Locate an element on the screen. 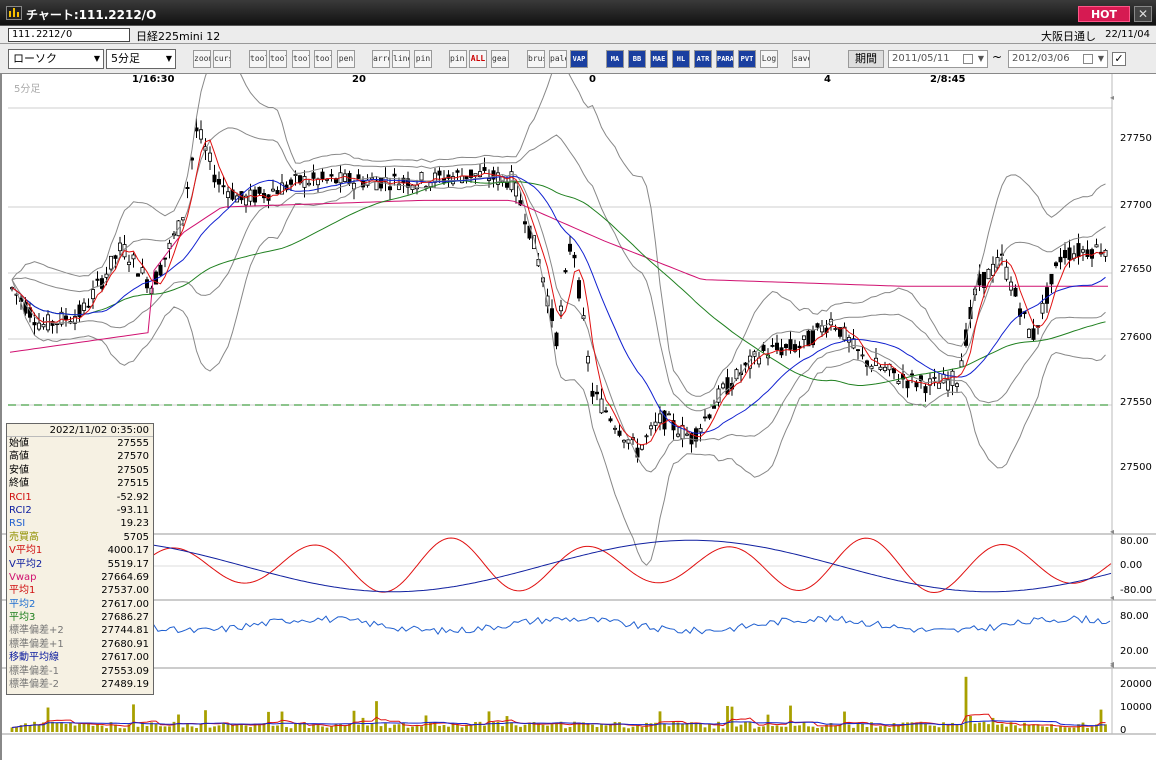 This screenshot has height=760, width=1156. data-panel-value: 27537.00 is located at coordinates (125, 591).